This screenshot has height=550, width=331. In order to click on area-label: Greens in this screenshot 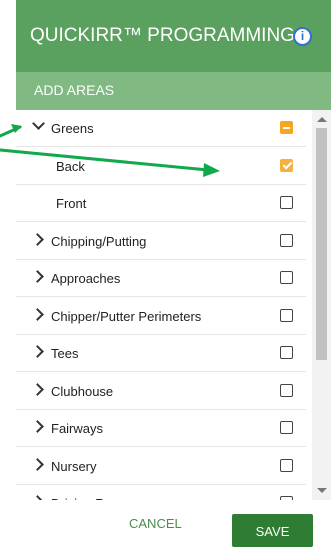, I will do `click(72, 128)`.